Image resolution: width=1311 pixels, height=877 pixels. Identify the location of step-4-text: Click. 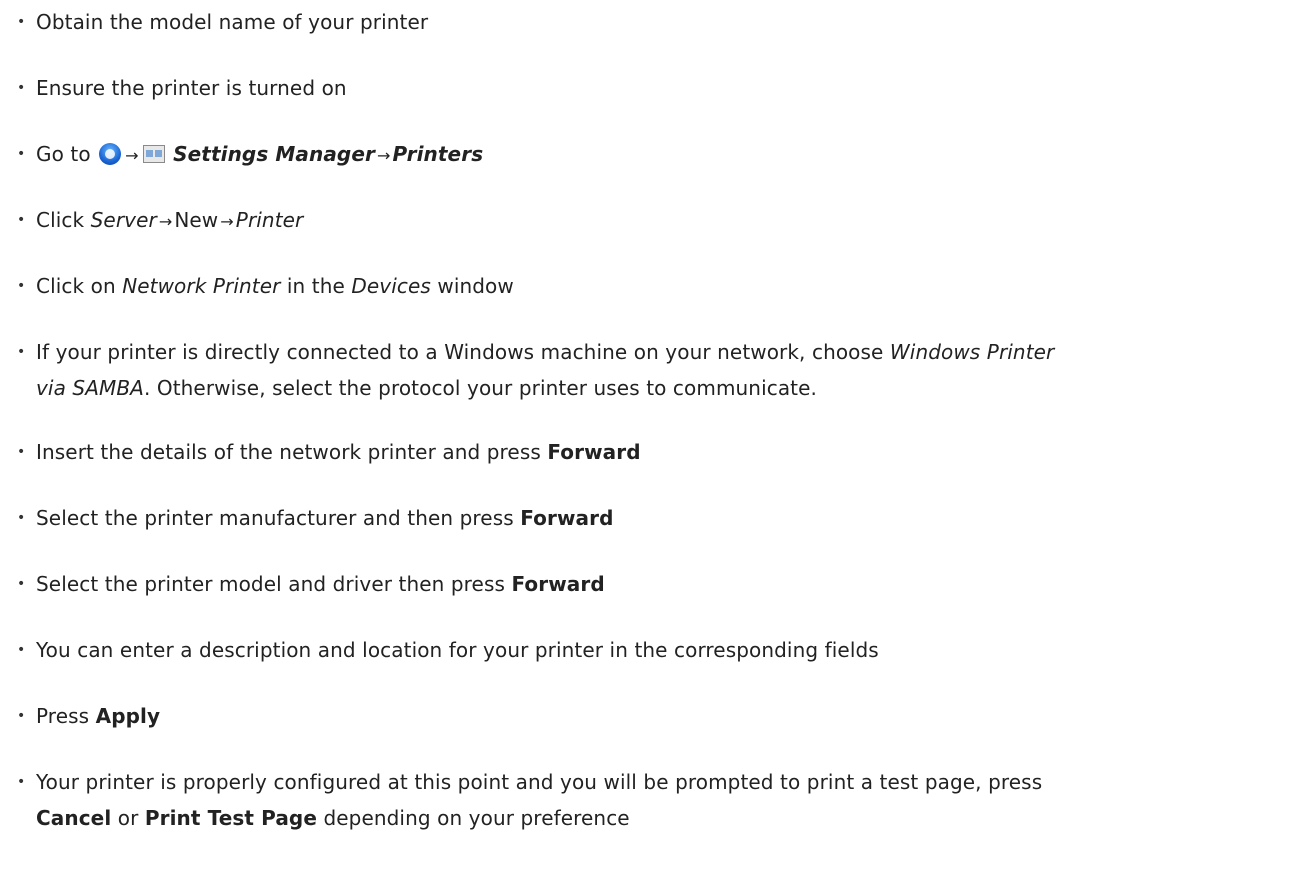
(63, 220).